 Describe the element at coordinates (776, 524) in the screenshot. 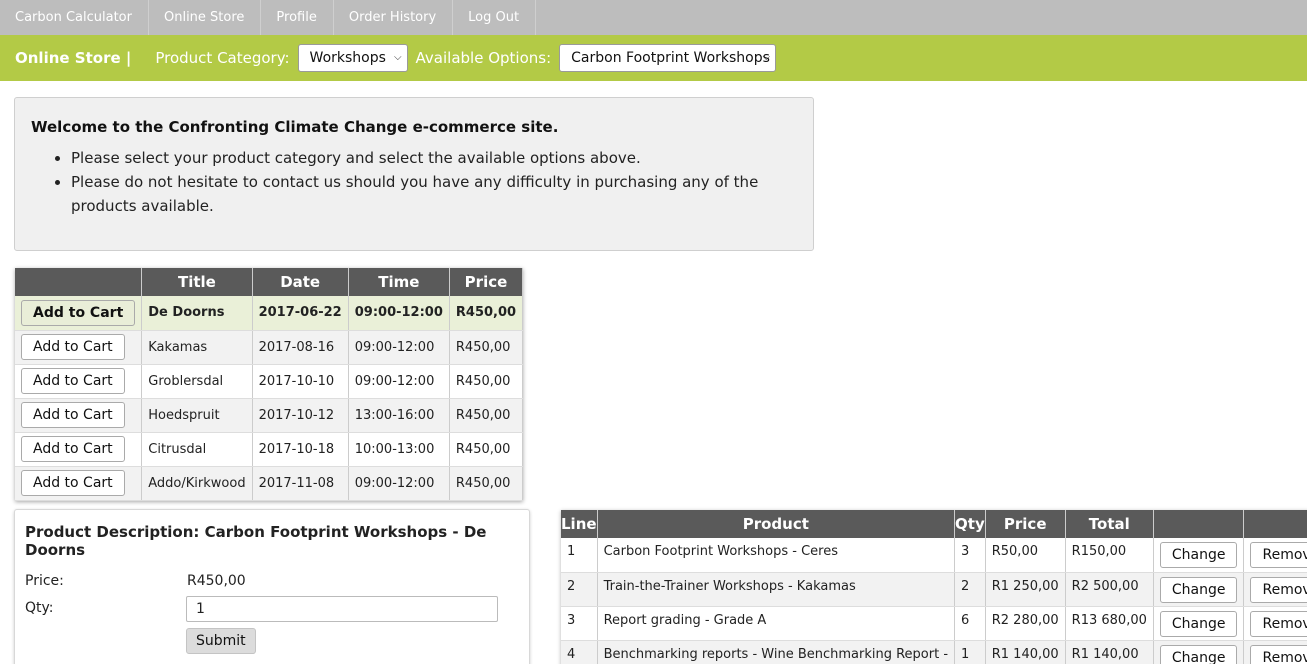

I see `cart-header-product: Product` at that location.